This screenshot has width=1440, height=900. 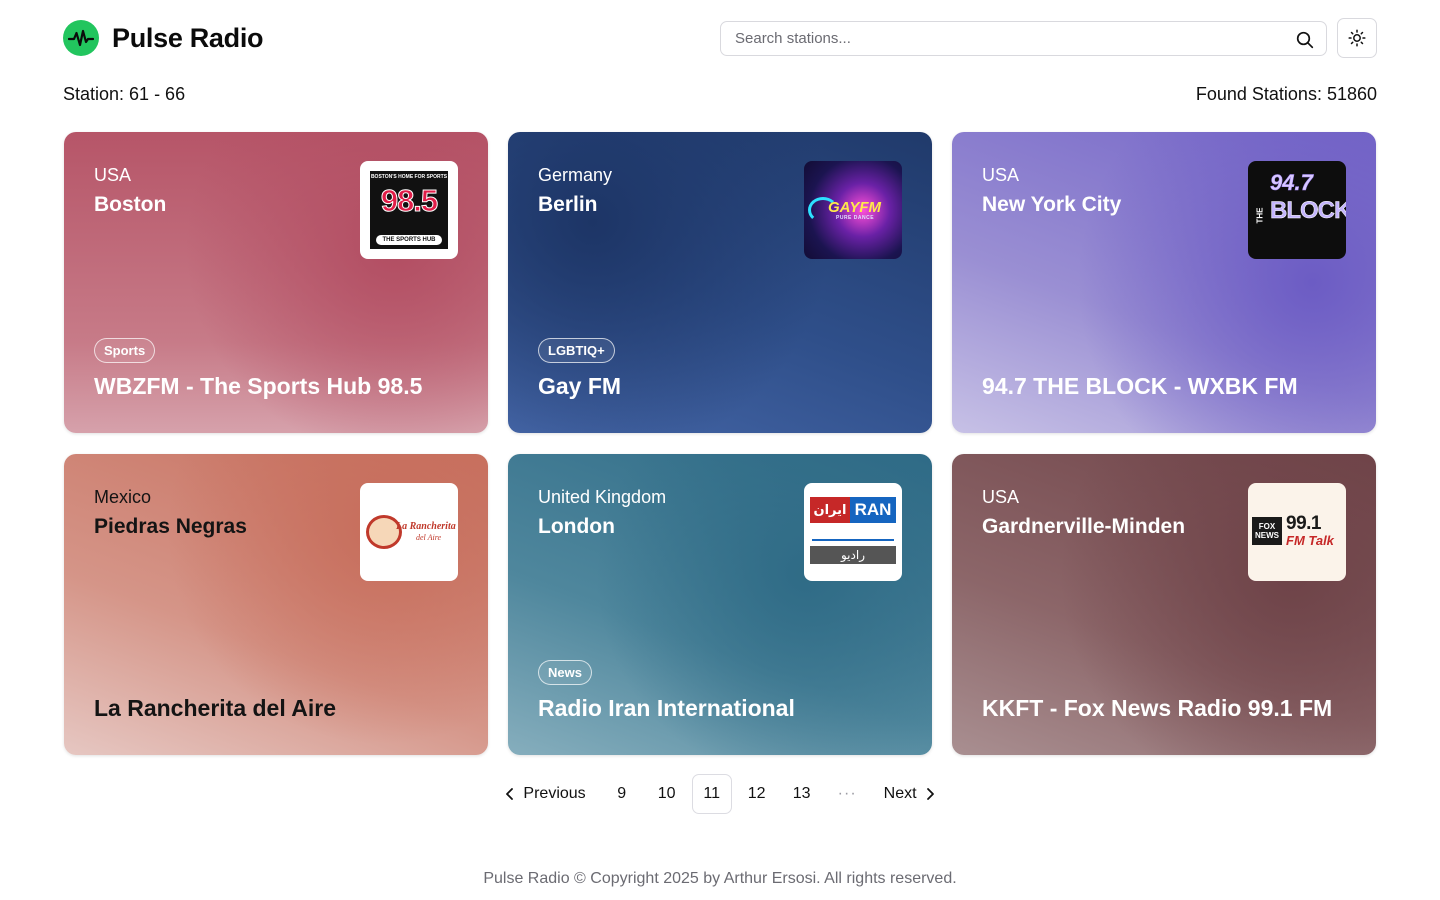 What do you see at coordinates (853, 537) in the screenshot?
I see `logo-divider` at bounding box center [853, 537].